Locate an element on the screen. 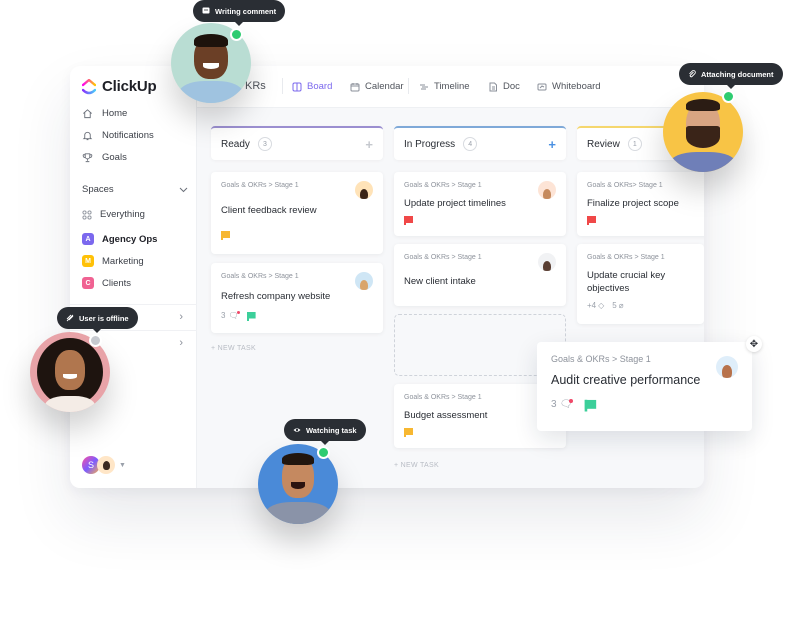  column-title: Review is located at coordinates (603, 144).